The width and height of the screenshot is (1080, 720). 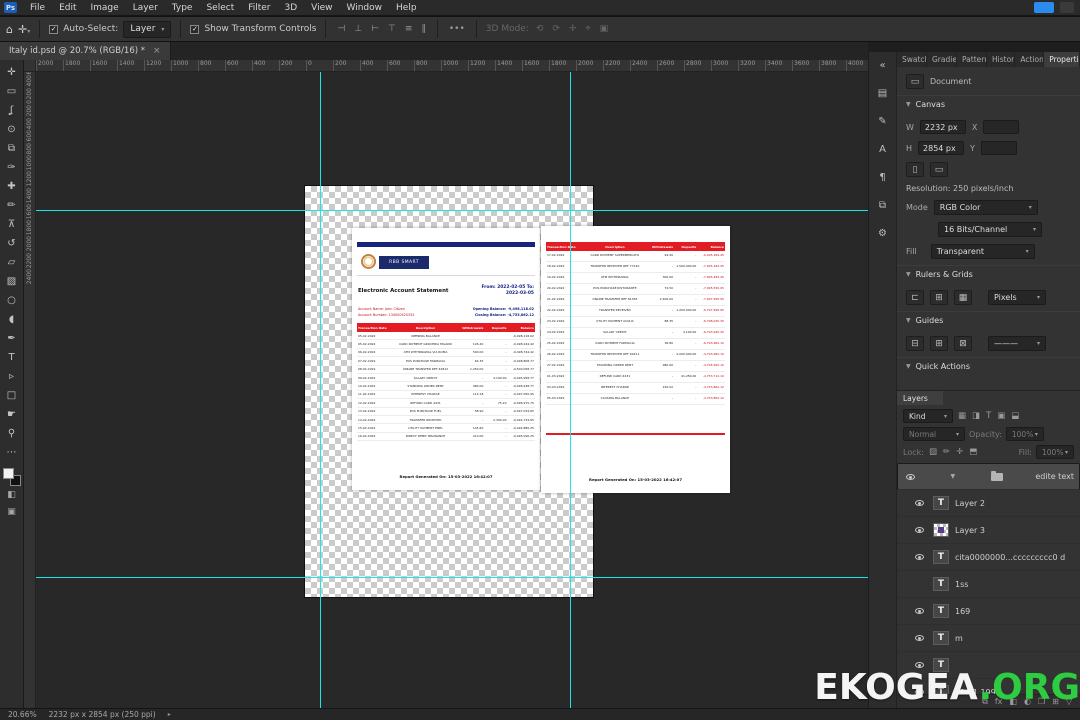 What do you see at coordinates (988, 366) in the screenshot?
I see `section-quick-actions: ▼ Quick Actions` at bounding box center [988, 366].